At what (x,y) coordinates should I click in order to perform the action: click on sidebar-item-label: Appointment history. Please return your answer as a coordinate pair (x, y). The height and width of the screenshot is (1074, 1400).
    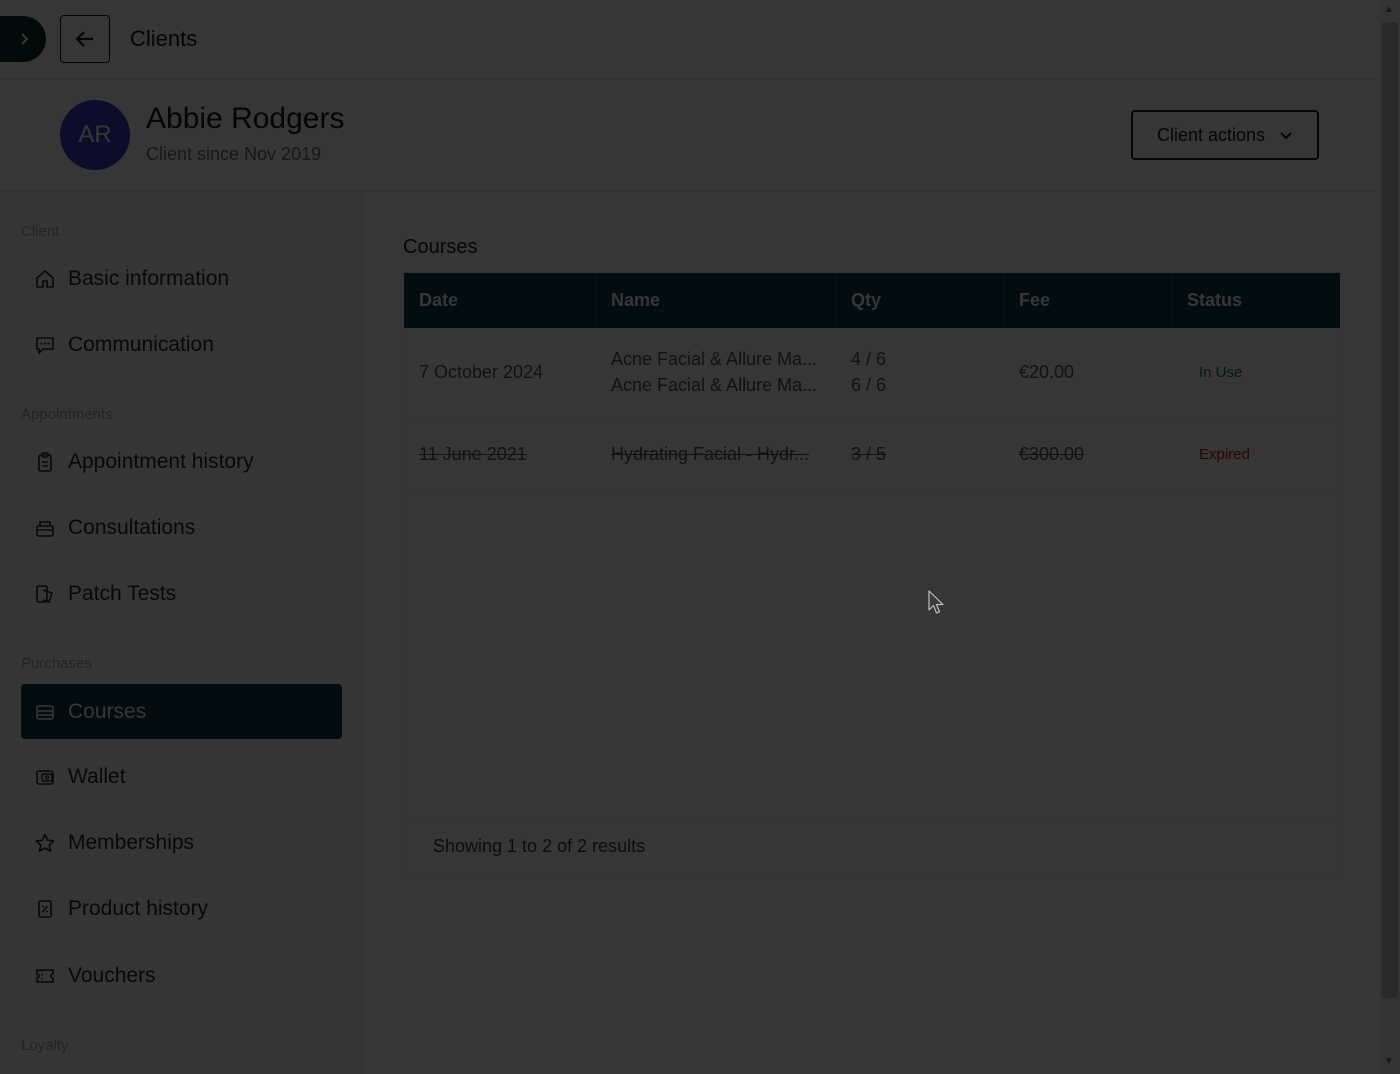
    Looking at the image, I should click on (161, 461).